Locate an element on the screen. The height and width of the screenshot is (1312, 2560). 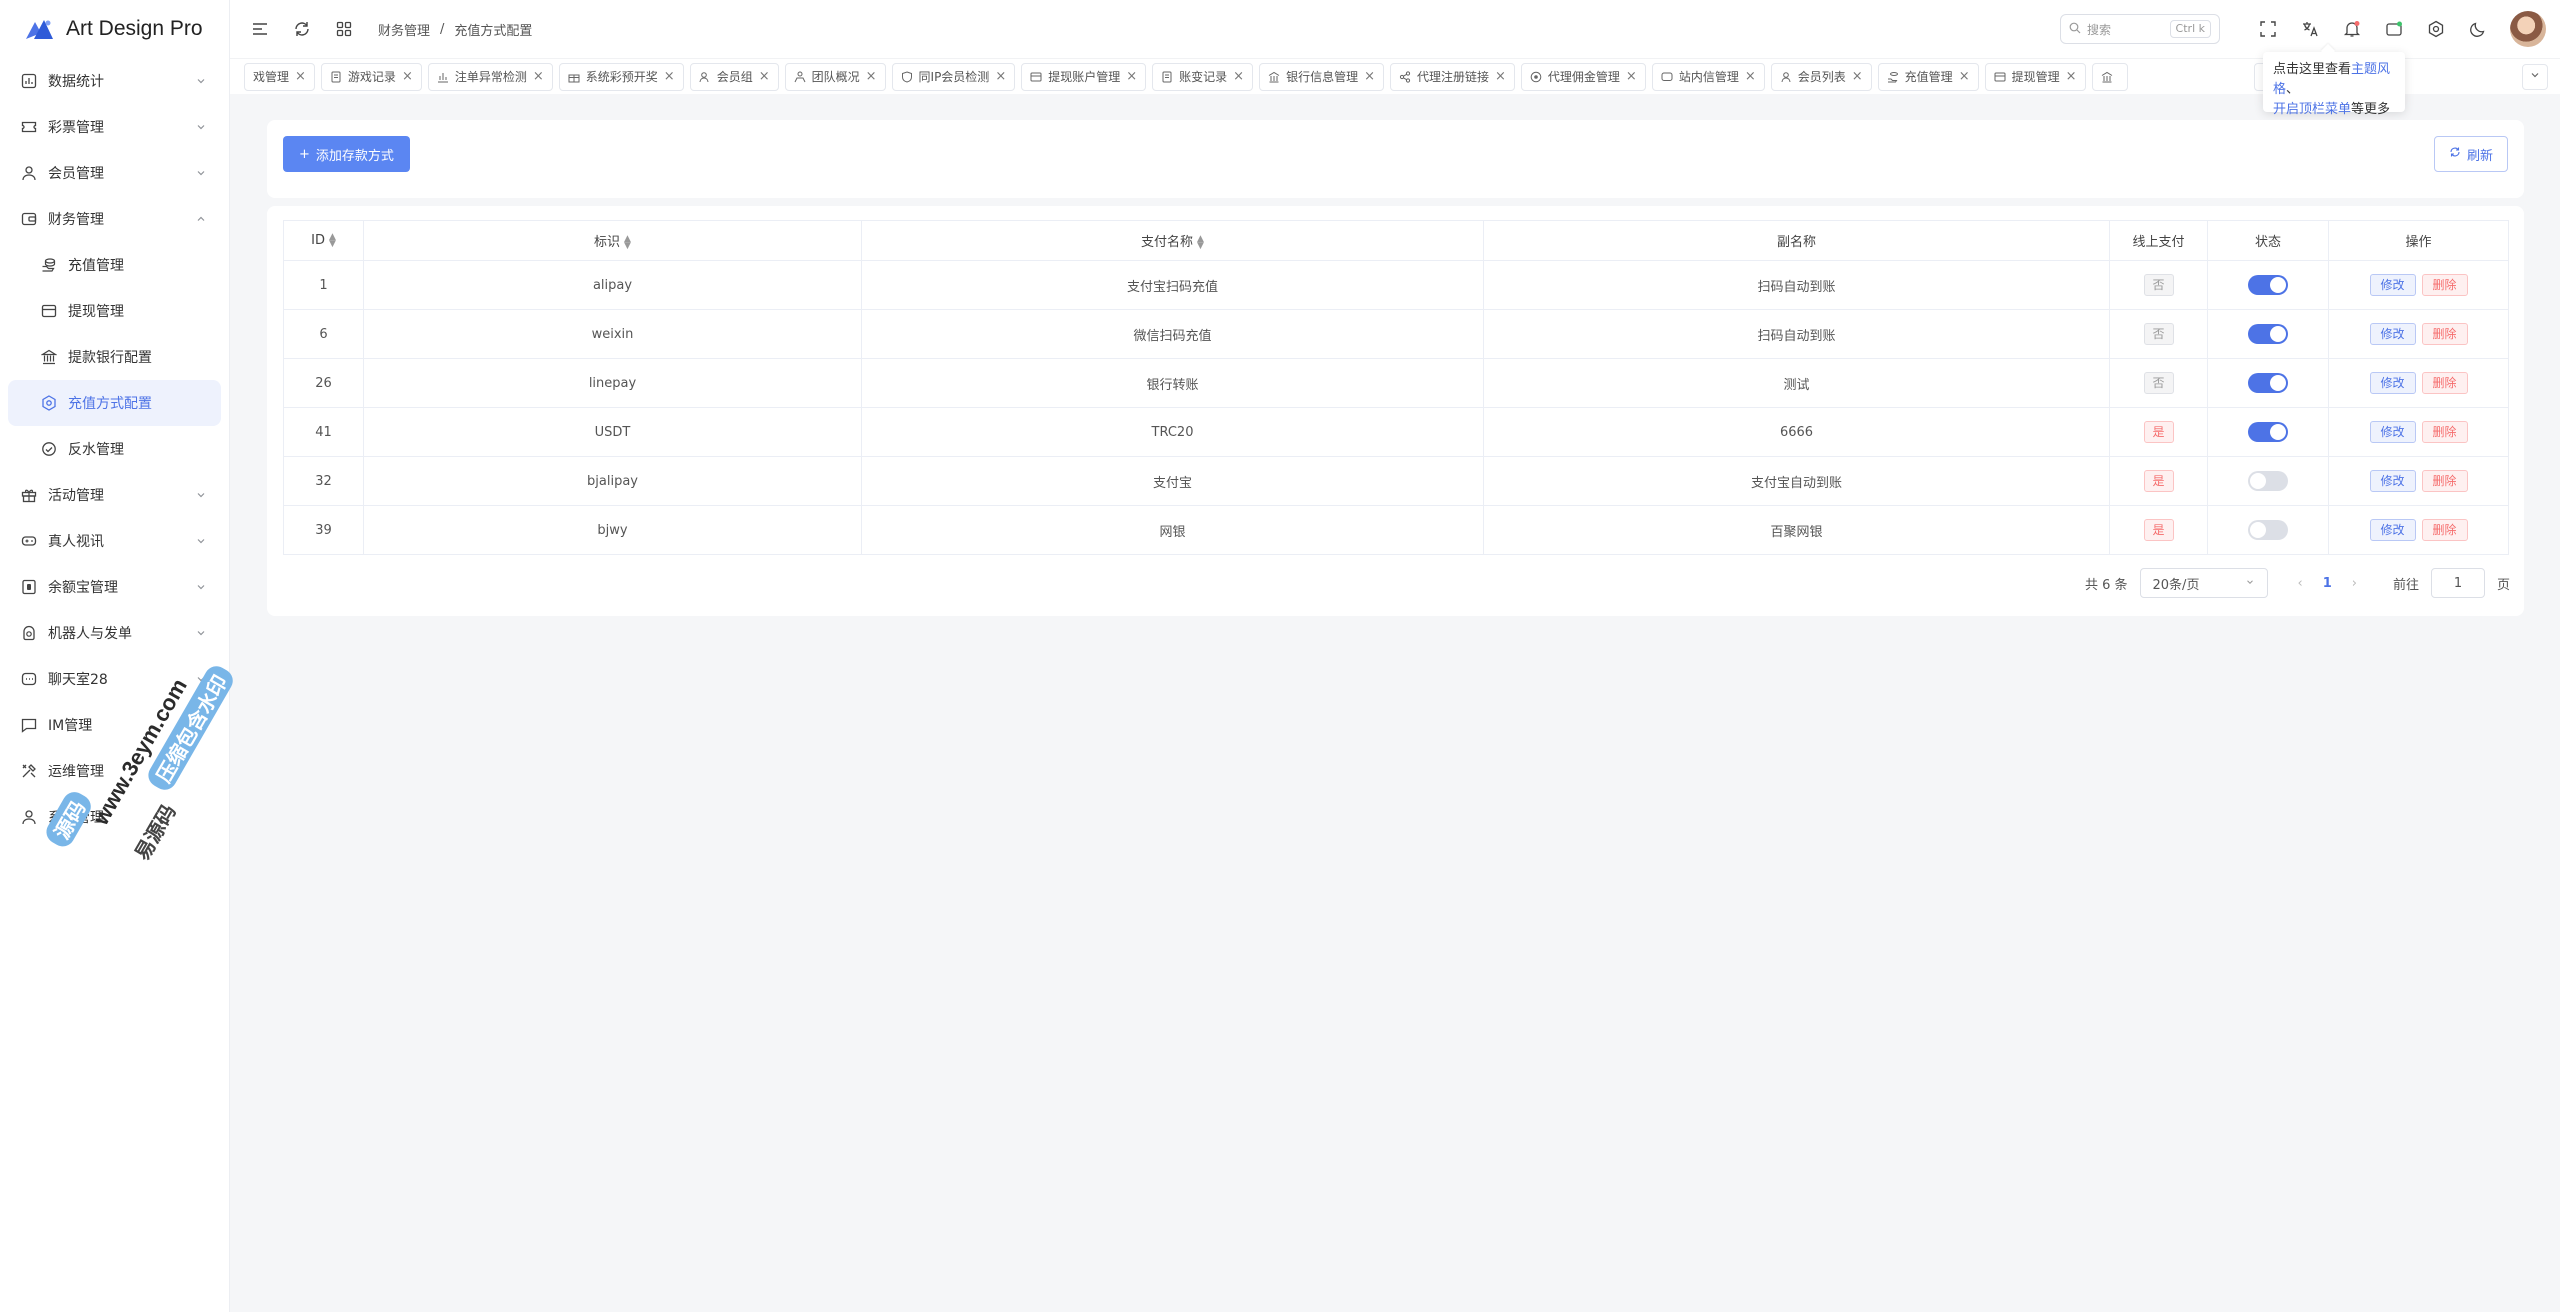
tab-game-records: 游戏记录 × is located at coordinates (371, 76).